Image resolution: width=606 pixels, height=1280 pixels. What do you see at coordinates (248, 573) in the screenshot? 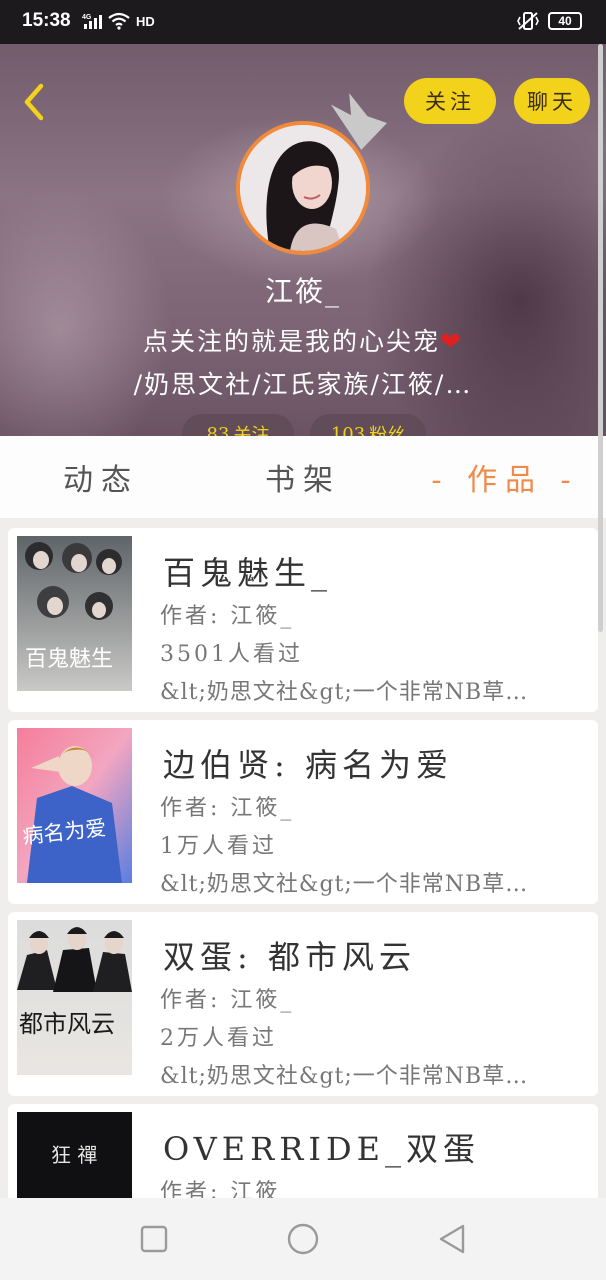
I see `book-title: 百鬼魅生_` at bounding box center [248, 573].